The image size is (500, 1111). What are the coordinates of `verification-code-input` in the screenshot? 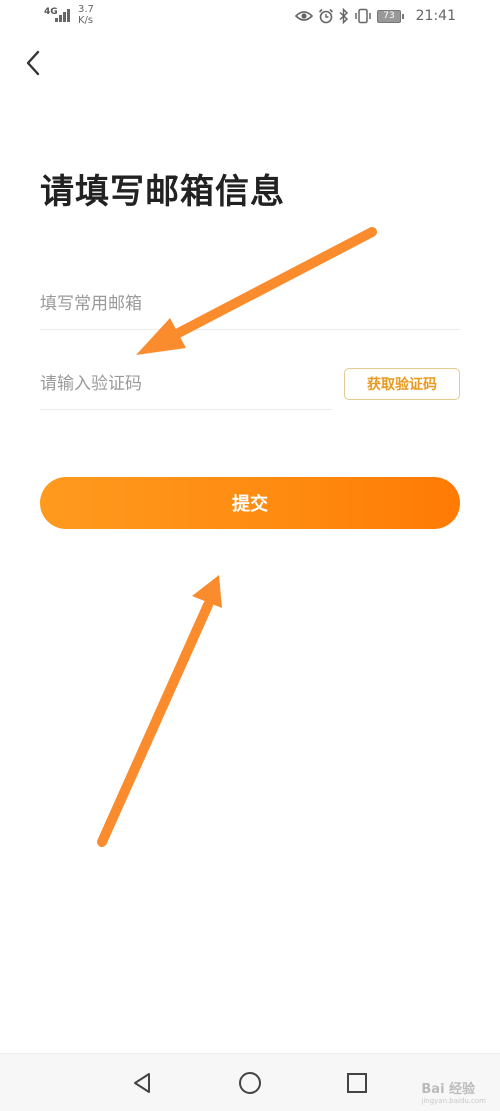 It's located at (186, 384).